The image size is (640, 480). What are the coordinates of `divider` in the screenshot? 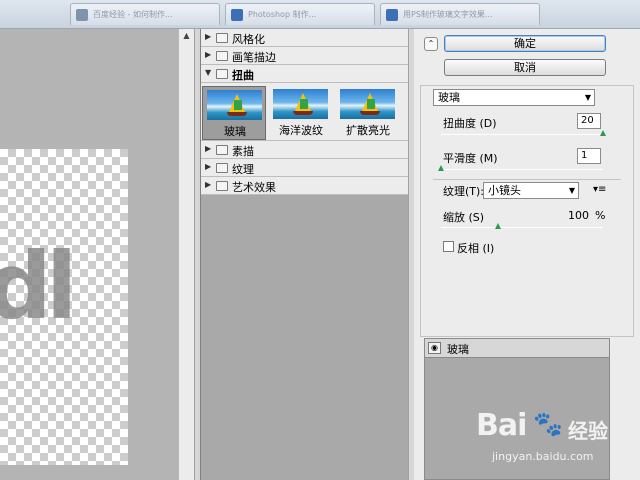 It's located at (527, 179).